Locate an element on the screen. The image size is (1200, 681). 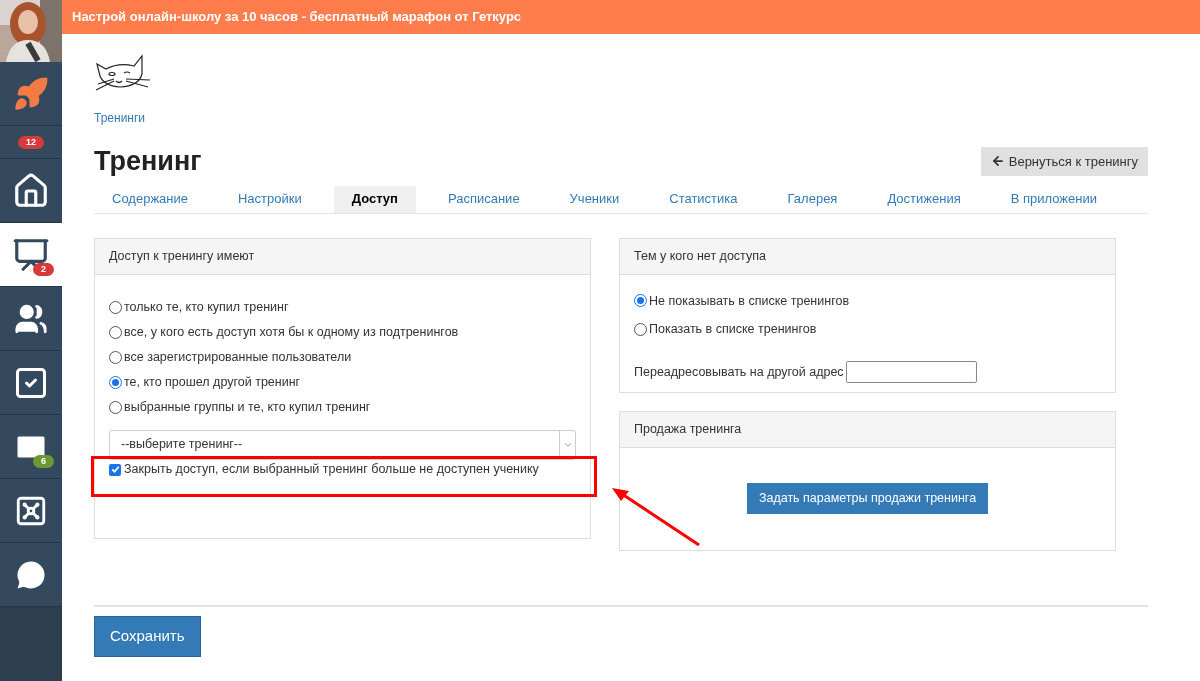
home-icon is located at coordinates (31, 190).